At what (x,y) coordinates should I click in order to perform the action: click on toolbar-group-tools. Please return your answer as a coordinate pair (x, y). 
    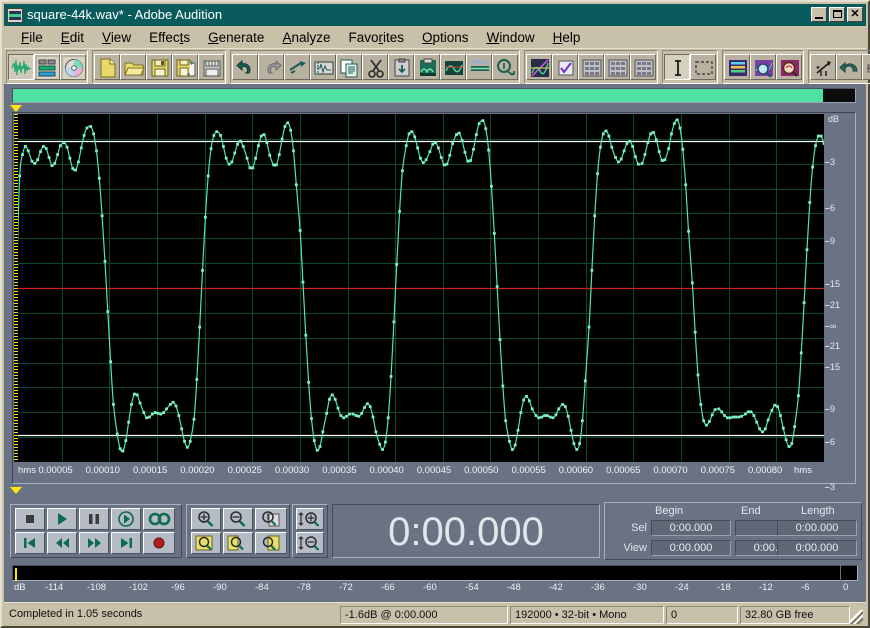
    Looking at the image, I should click on (690, 66).